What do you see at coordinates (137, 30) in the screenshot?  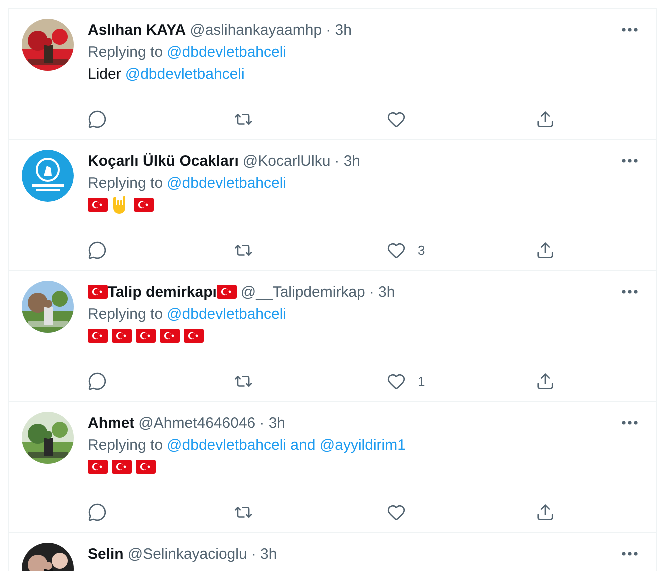 I see `display-name: Aslıhan KAYA` at bounding box center [137, 30].